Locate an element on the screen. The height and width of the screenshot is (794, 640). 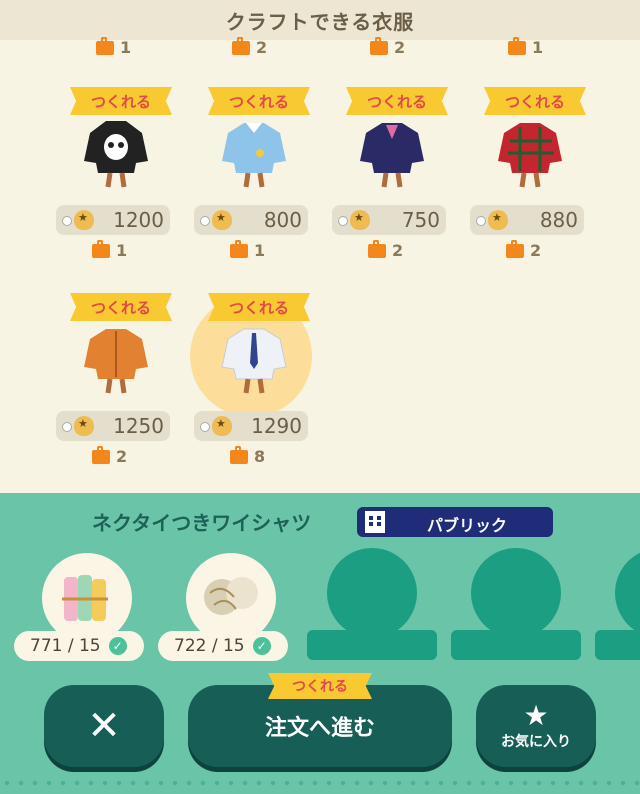
price-tag: 880 is located at coordinates (527, 220).